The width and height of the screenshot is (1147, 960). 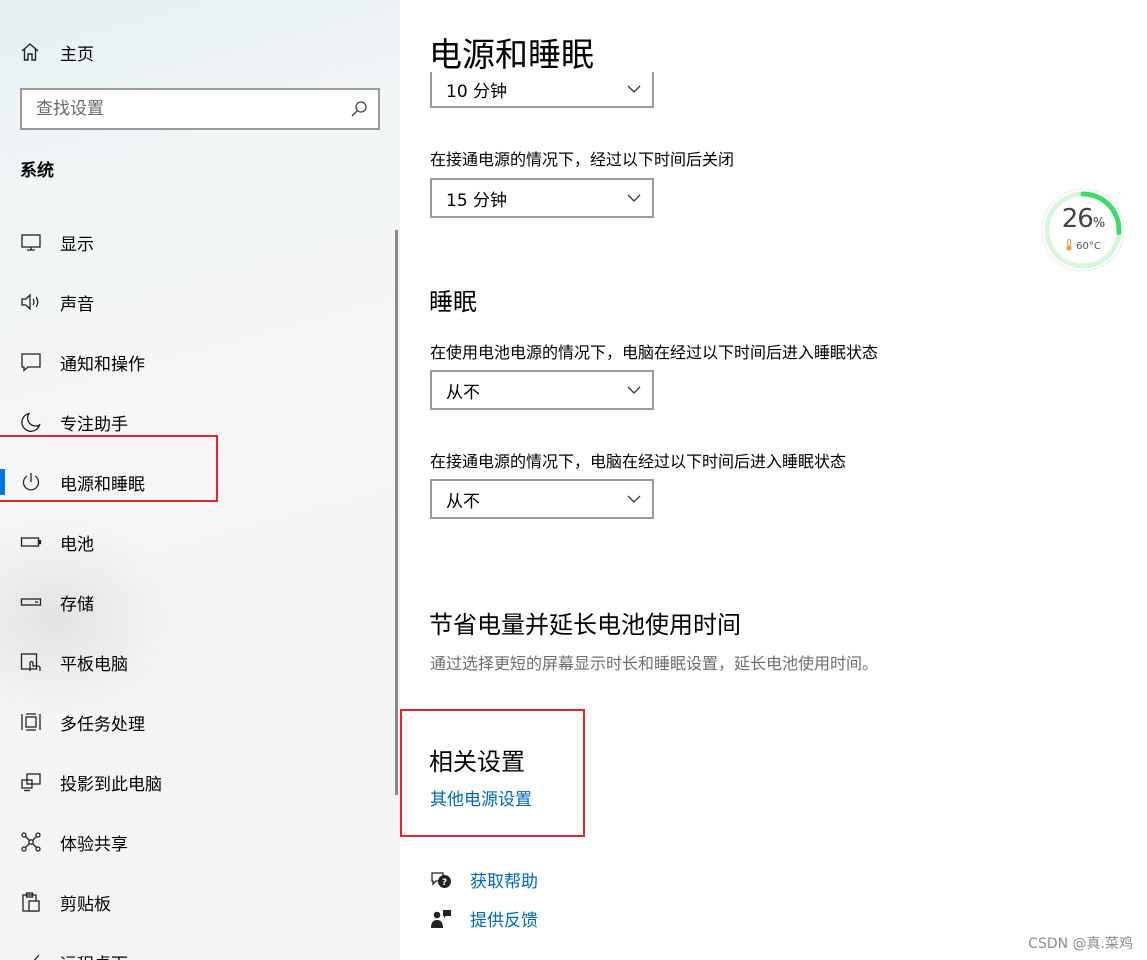 What do you see at coordinates (102, 724) in the screenshot?
I see `sidebar-item-label: 多任务处理` at bounding box center [102, 724].